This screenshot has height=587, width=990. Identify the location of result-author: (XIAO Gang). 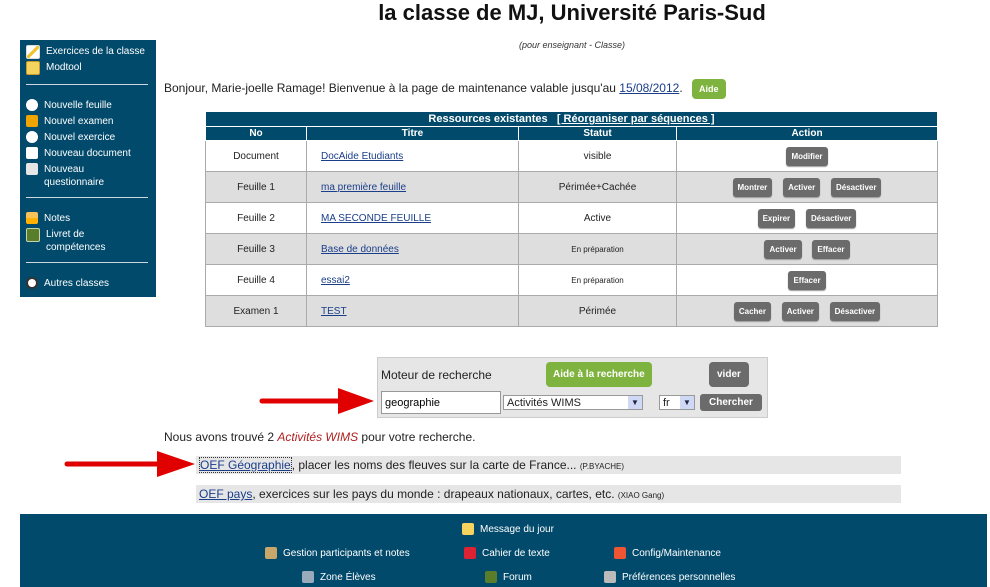
(641, 495).